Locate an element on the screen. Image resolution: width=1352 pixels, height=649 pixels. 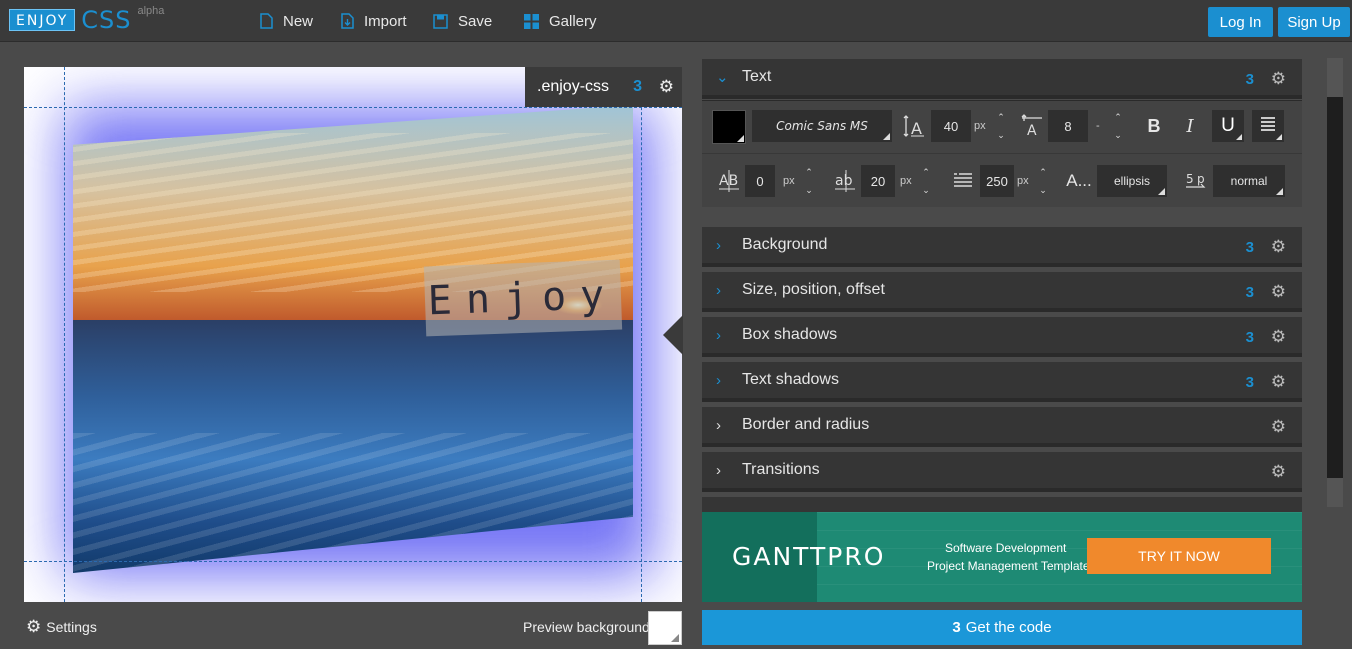
logo-alpha: alpha is located at coordinates (151, 11).